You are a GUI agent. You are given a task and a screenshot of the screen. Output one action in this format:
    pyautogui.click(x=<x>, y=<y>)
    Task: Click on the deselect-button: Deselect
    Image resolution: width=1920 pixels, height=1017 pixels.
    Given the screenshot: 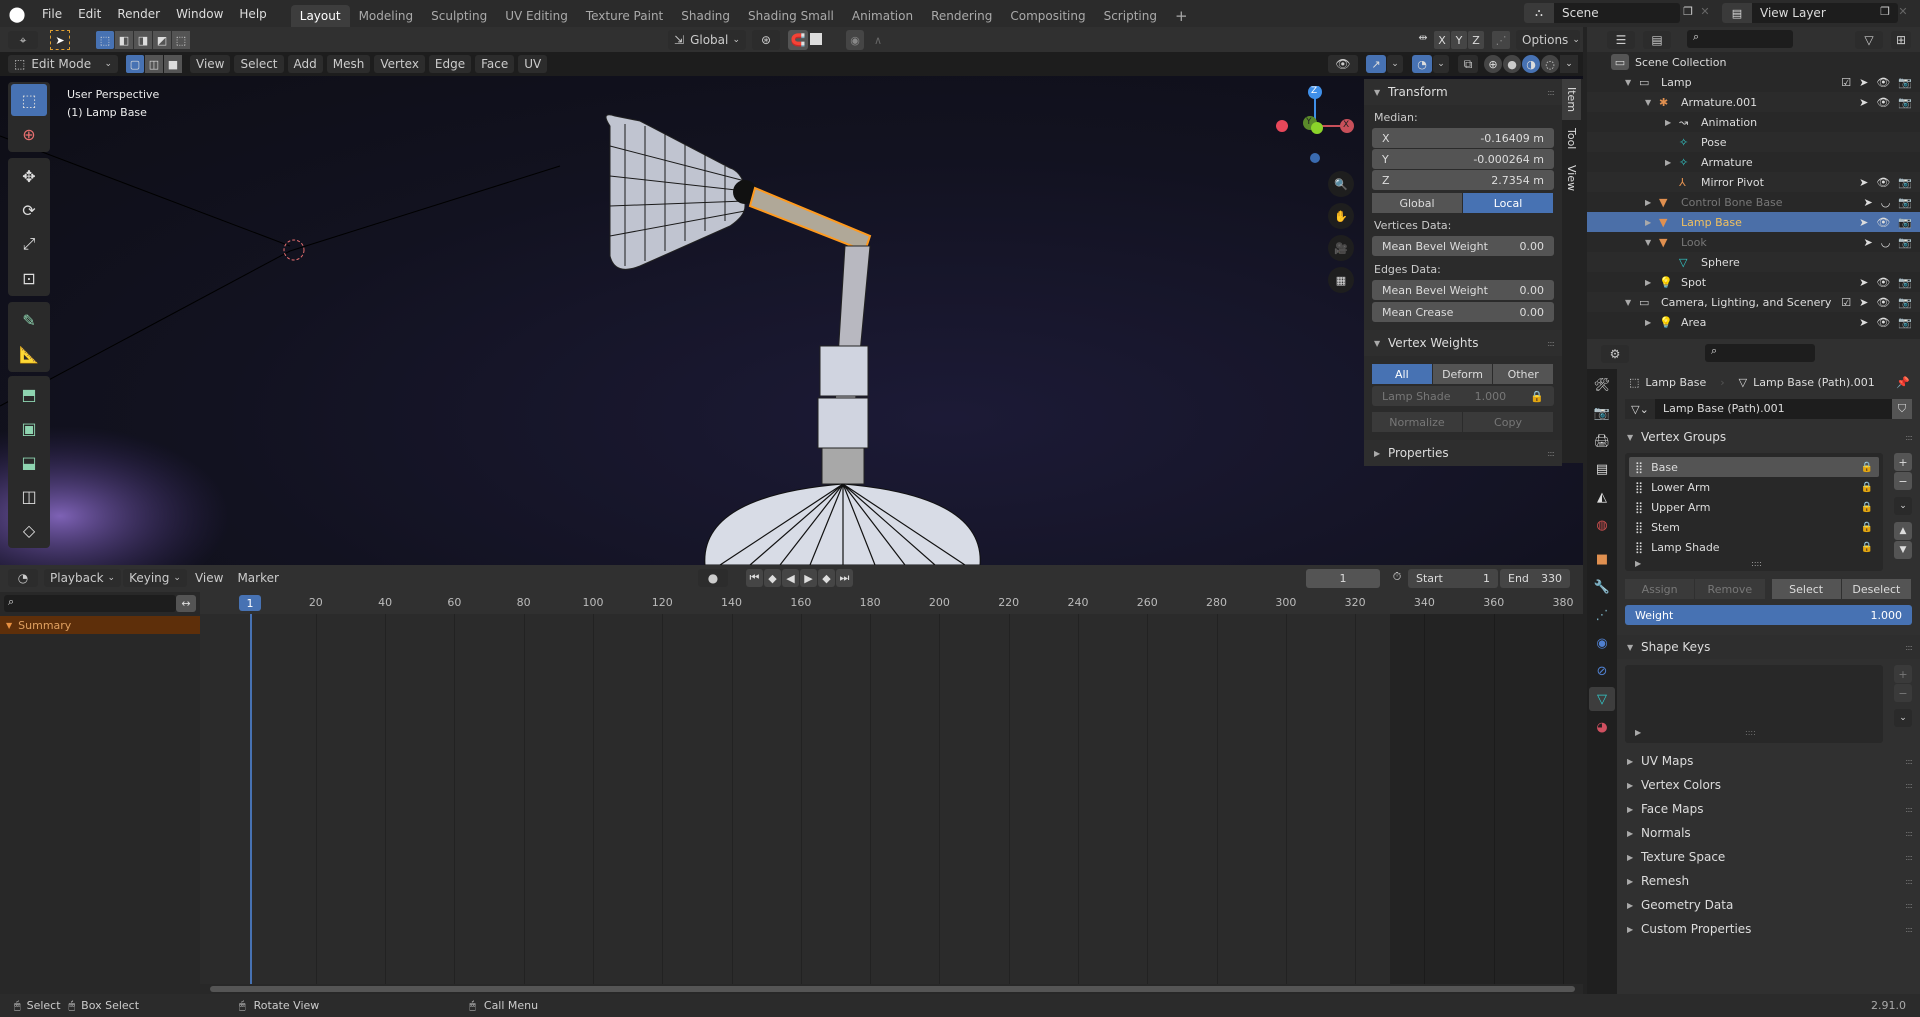 What is the action you would take?
    pyautogui.click(x=1876, y=589)
    